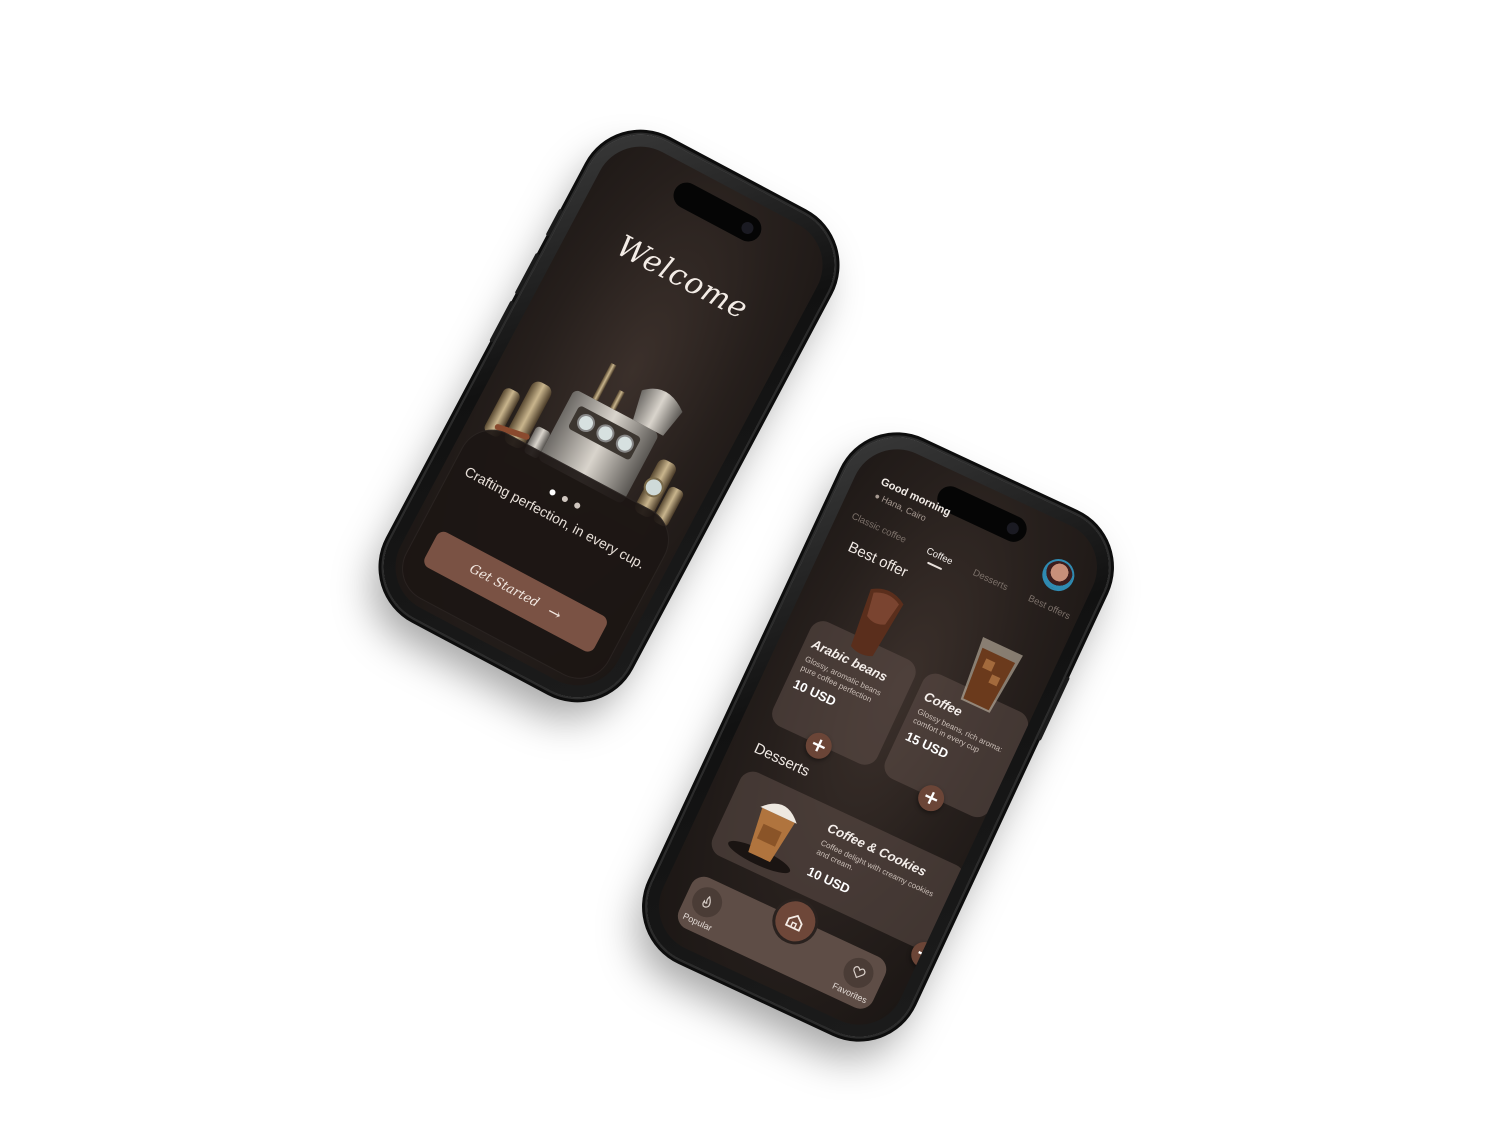 This screenshot has height=1126, width=1501. What do you see at coordinates (856, 978) in the screenshot?
I see `nav-favorites: Favorites` at bounding box center [856, 978].